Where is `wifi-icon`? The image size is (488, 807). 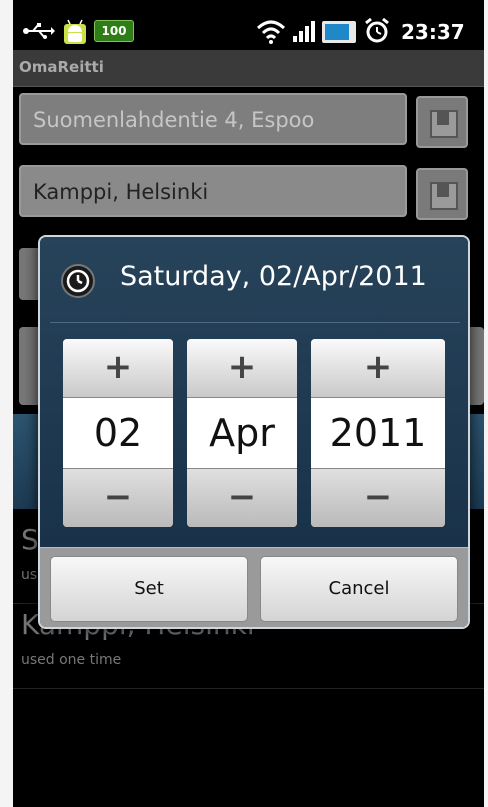
wifi-icon is located at coordinates (271, 32).